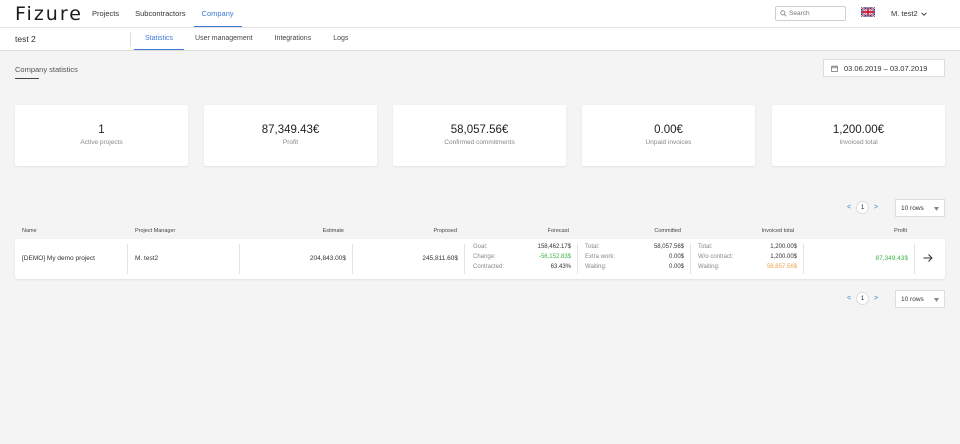  Describe the element at coordinates (596, 267) in the screenshot. I see `committed-waiting-label: Waiting:` at that location.